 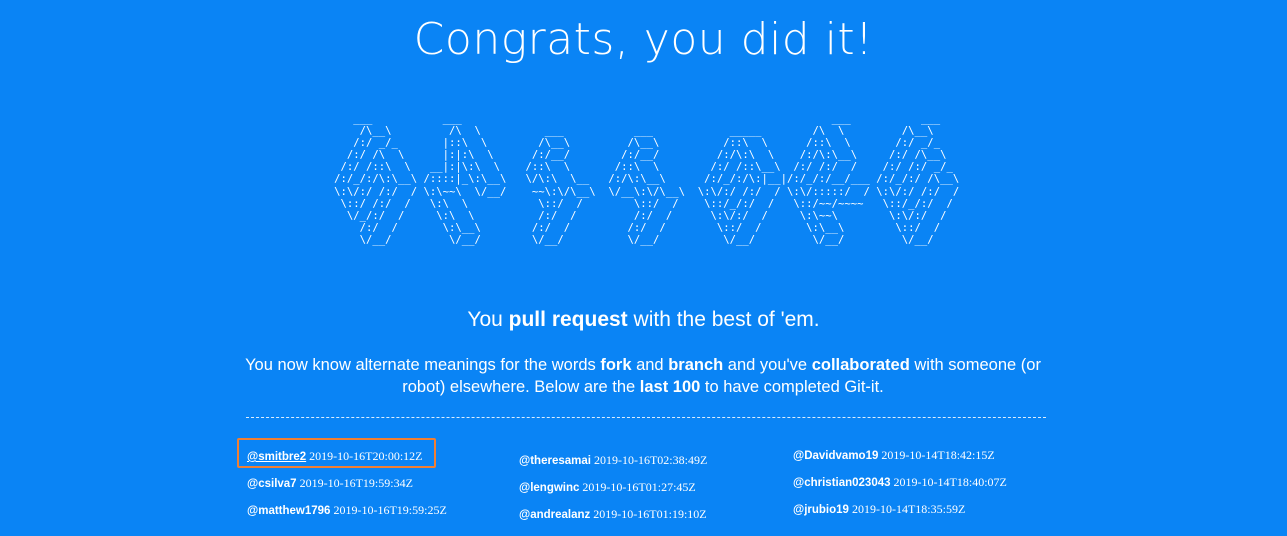 I want to click on user-link: @csilva7, so click(x=272, y=484).